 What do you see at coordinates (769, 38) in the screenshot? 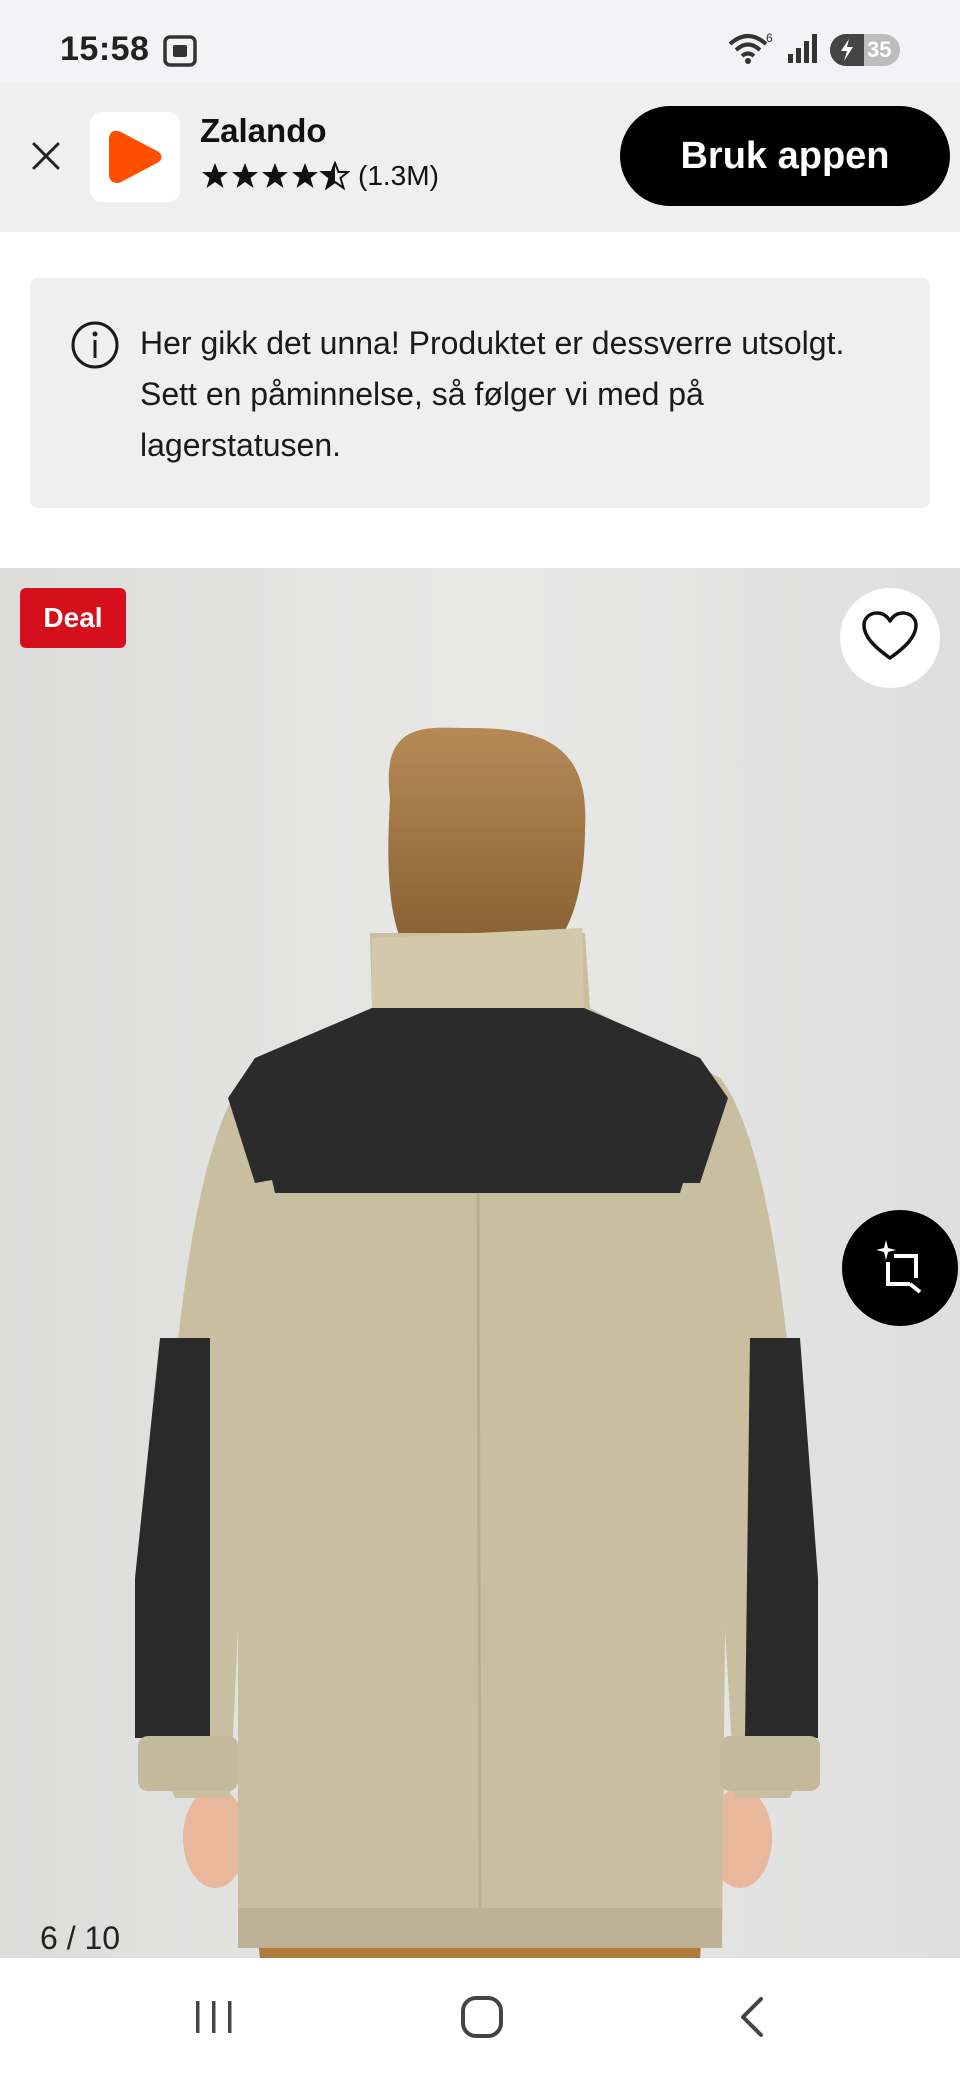
I see `wifi-badge: 6` at bounding box center [769, 38].